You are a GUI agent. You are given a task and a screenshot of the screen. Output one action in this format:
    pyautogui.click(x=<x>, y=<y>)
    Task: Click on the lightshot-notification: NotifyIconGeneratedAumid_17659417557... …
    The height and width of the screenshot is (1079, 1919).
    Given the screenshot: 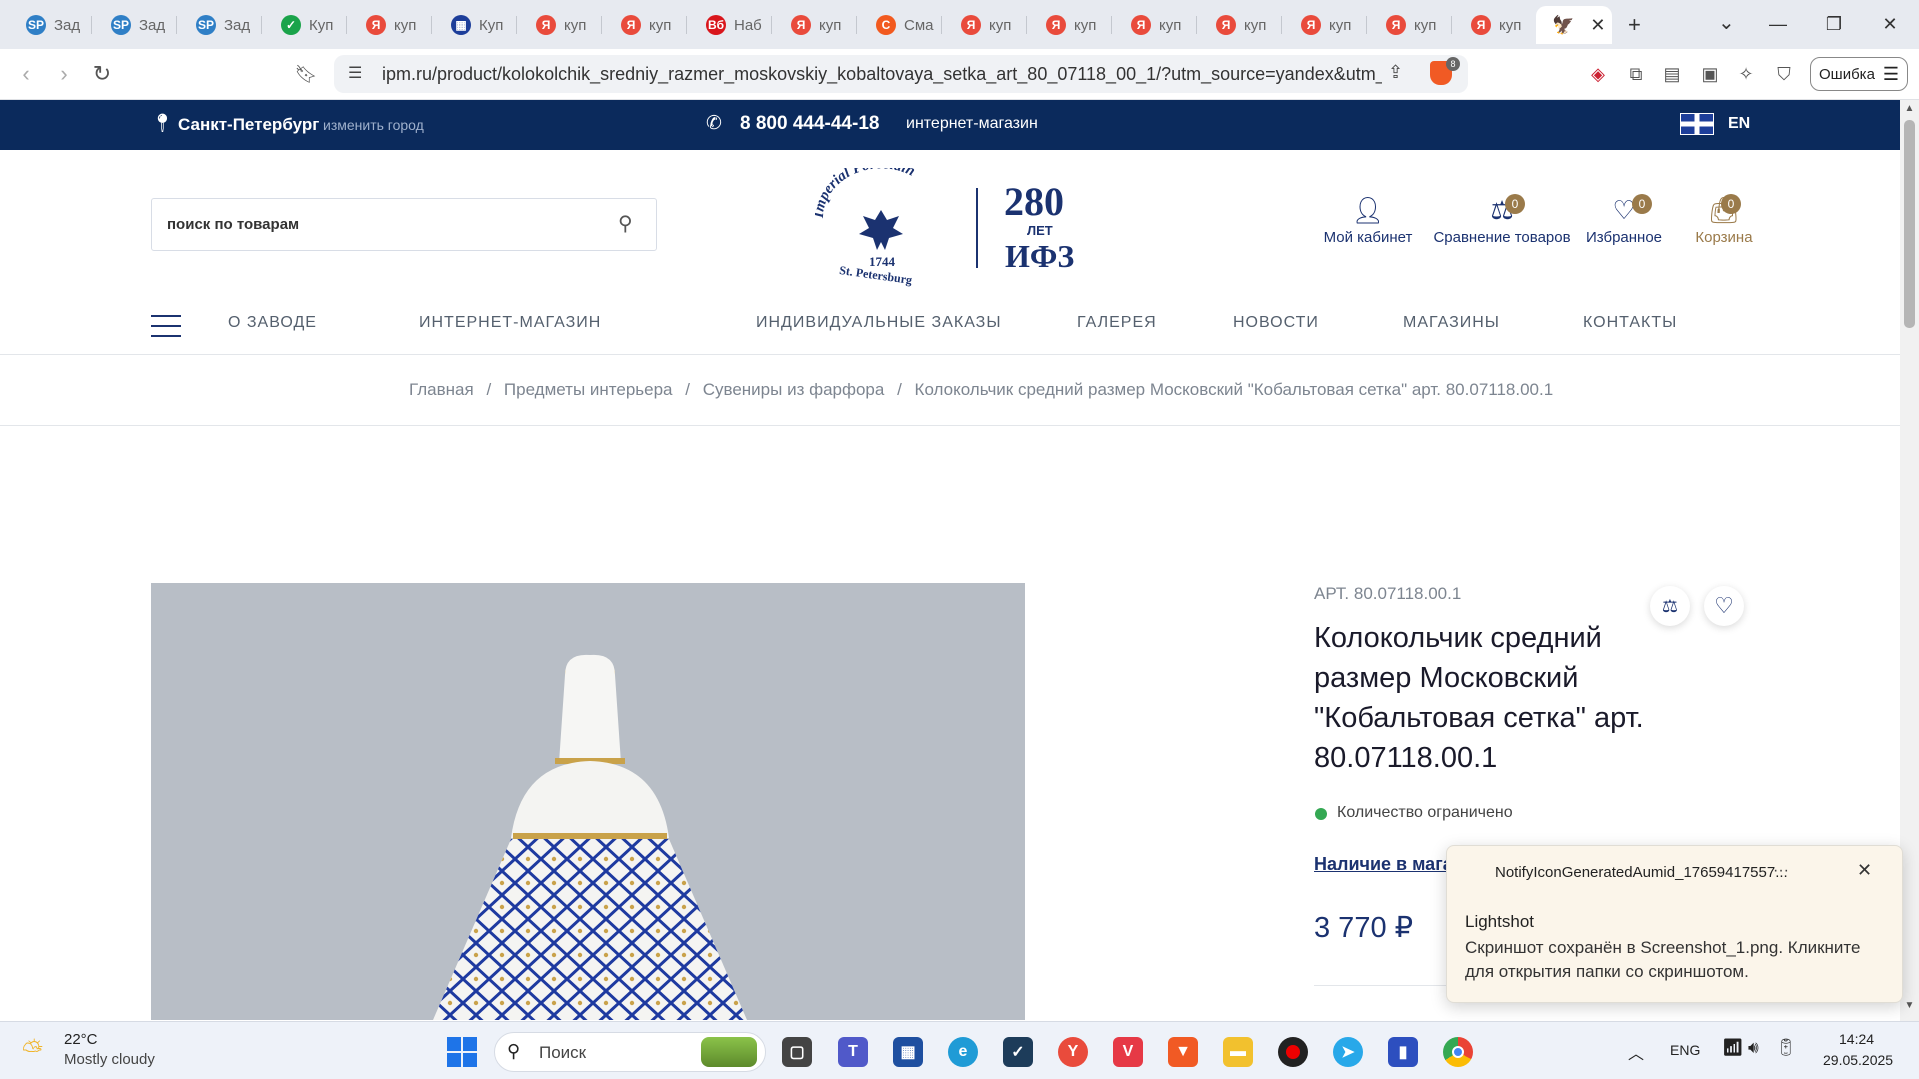 What is the action you would take?
    pyautogui.click(x=1674, y=924)
    